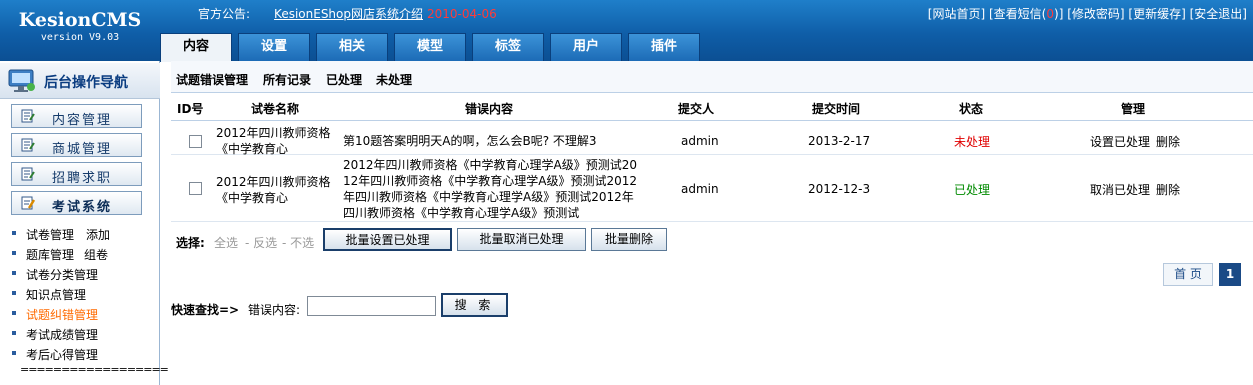  What do you see at coordinates (224, 14) in the screenshot?
I see `announcement-label: 官方公告:` at bounding box center [224, 14].